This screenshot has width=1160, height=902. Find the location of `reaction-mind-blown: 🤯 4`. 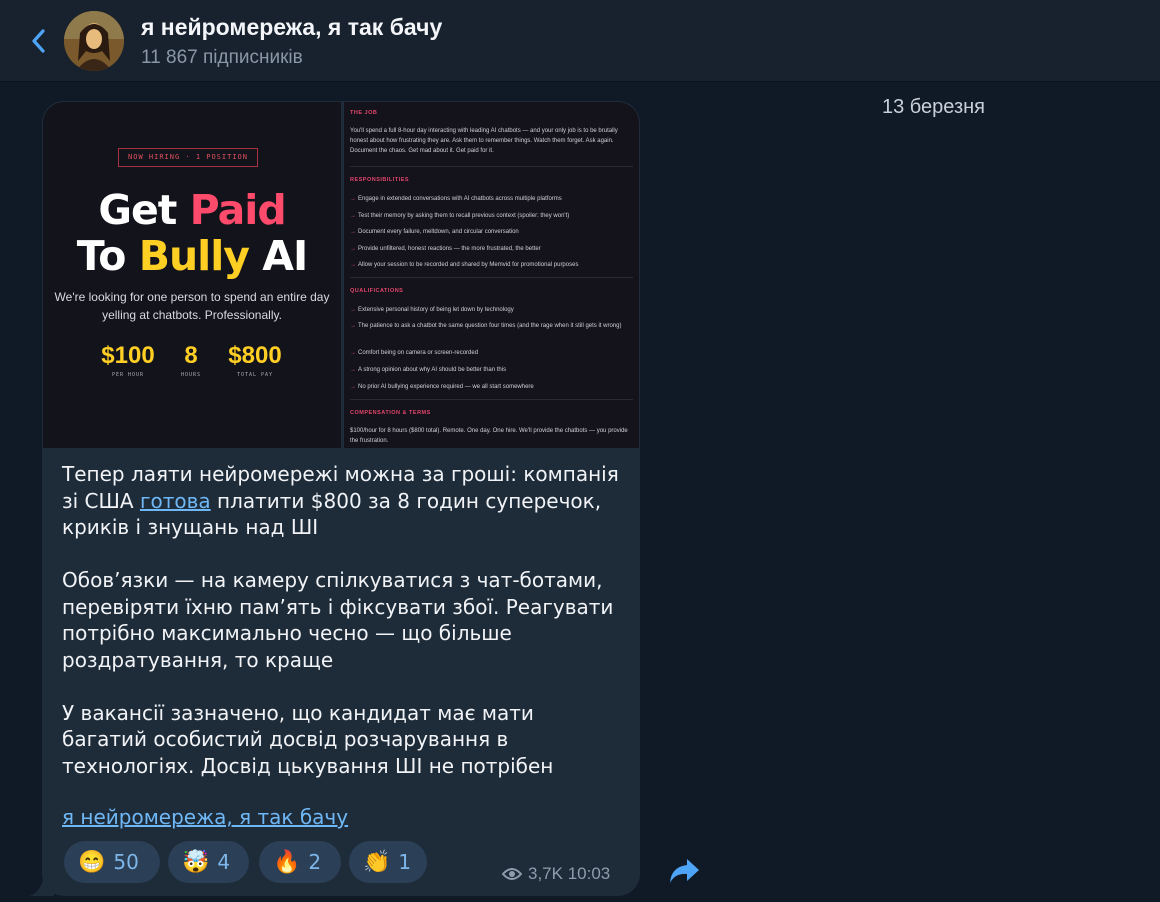

reaction-mind-blown: 🤯 4 is located at coordinates (208, 862).